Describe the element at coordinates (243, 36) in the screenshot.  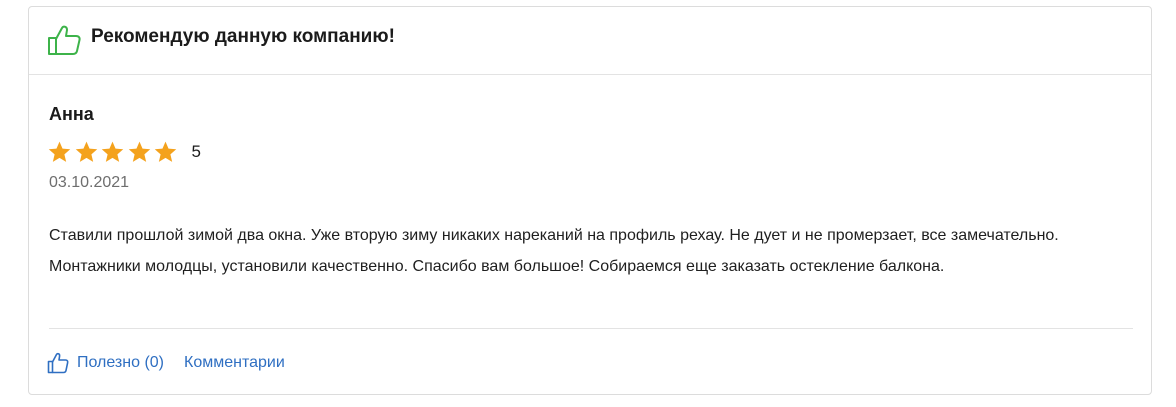
I see `recommendation-title: Рекомендую данную компанию!` at that location.